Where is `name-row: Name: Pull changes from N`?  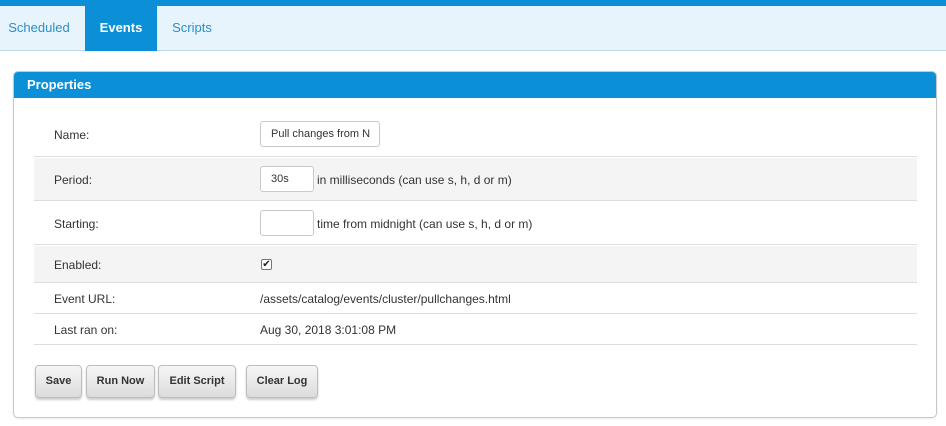 name-row: Name: Pull changes from N is located at coordinates (475, 135).